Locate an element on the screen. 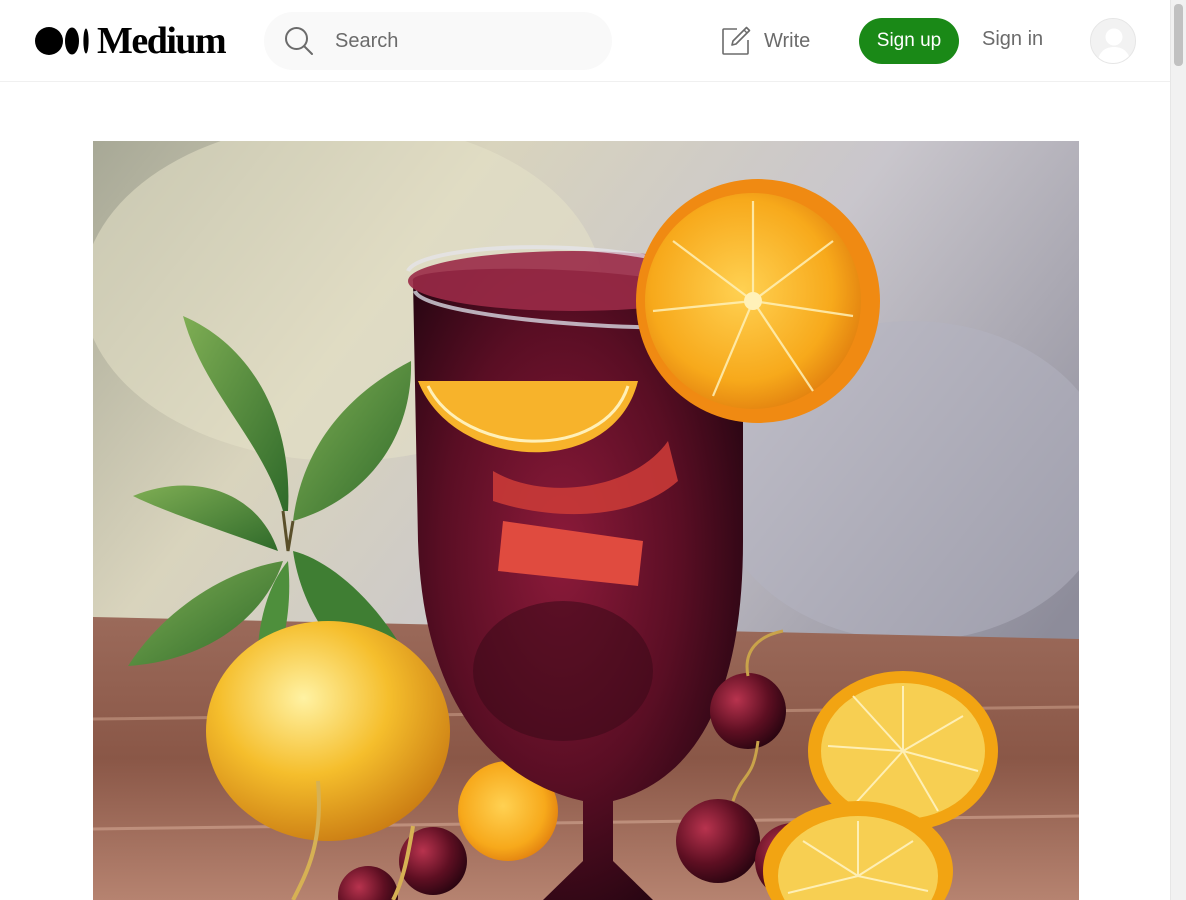  search-bar is located at coordinates (438, 41).